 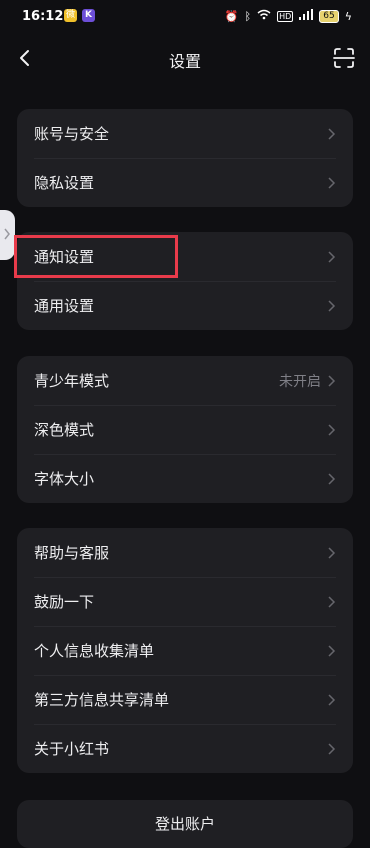 I want to click on settings-item-encourage: 鼓励一下, so click(x=185, y=601).